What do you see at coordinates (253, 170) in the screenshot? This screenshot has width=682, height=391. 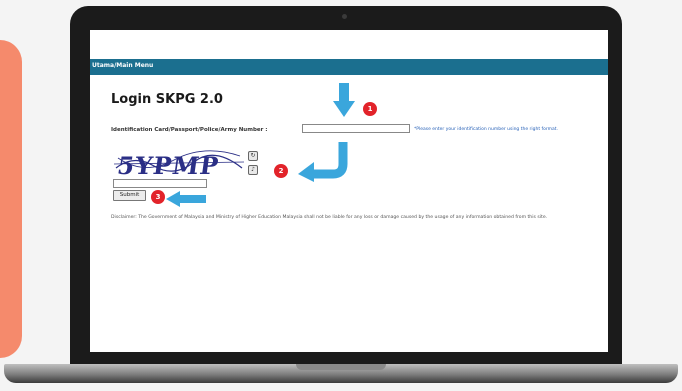 I see `audio-icon: ♪` at bounding box center [253, 170].